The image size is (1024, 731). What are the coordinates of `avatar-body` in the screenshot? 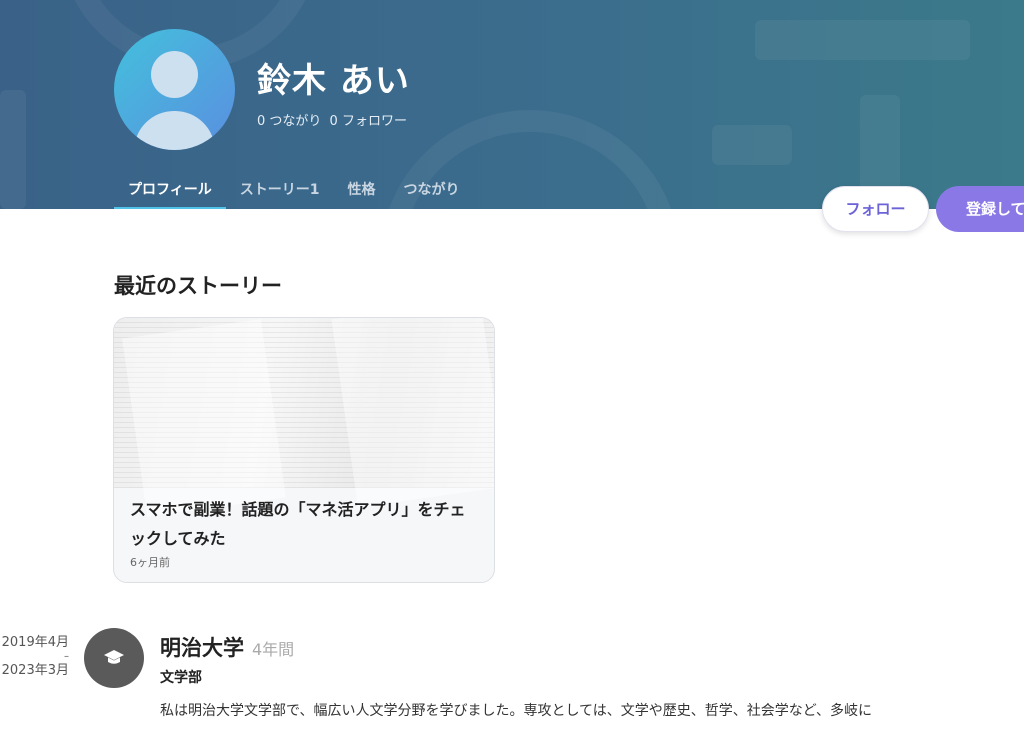 It's located at (174, 130).